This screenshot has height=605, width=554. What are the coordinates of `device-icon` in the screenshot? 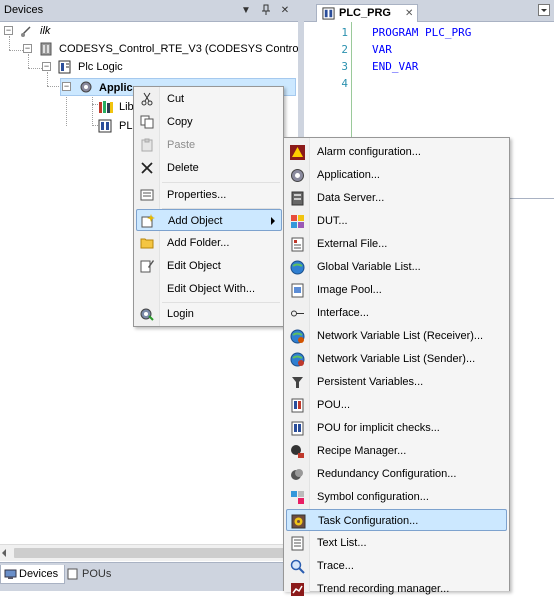 It's located at (46, 49).